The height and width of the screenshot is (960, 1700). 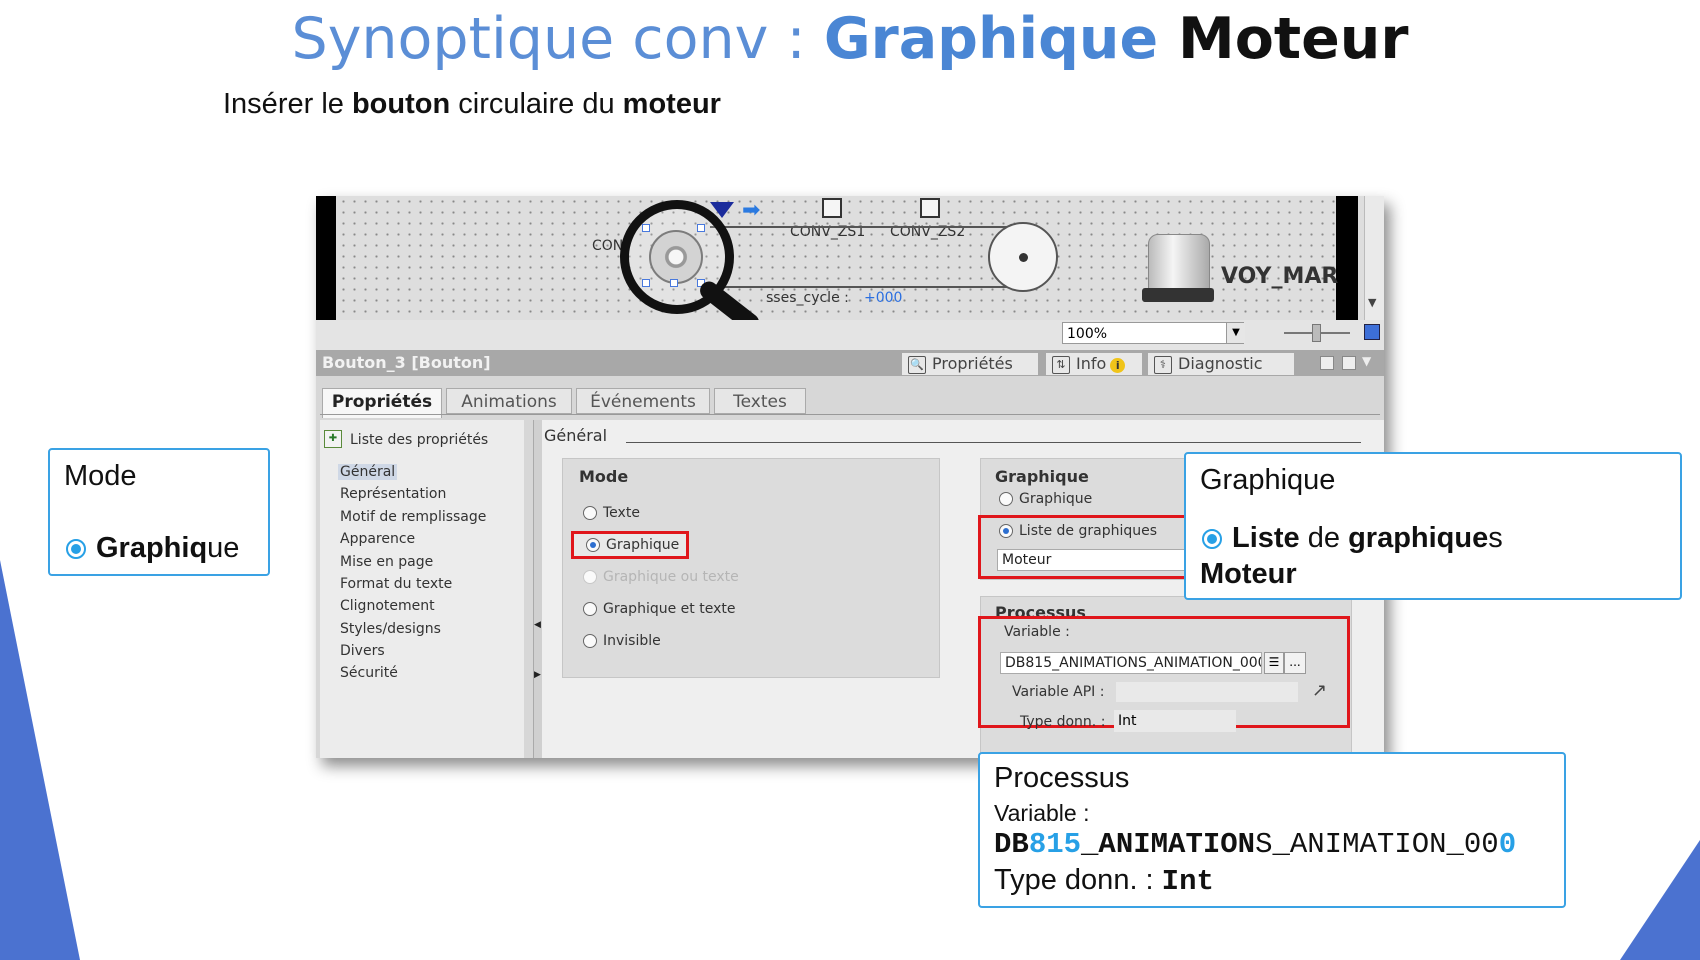 I want to click on slide-subtitle: Insérer le bouton circulaire du moteur, so click(x=472, y=104).